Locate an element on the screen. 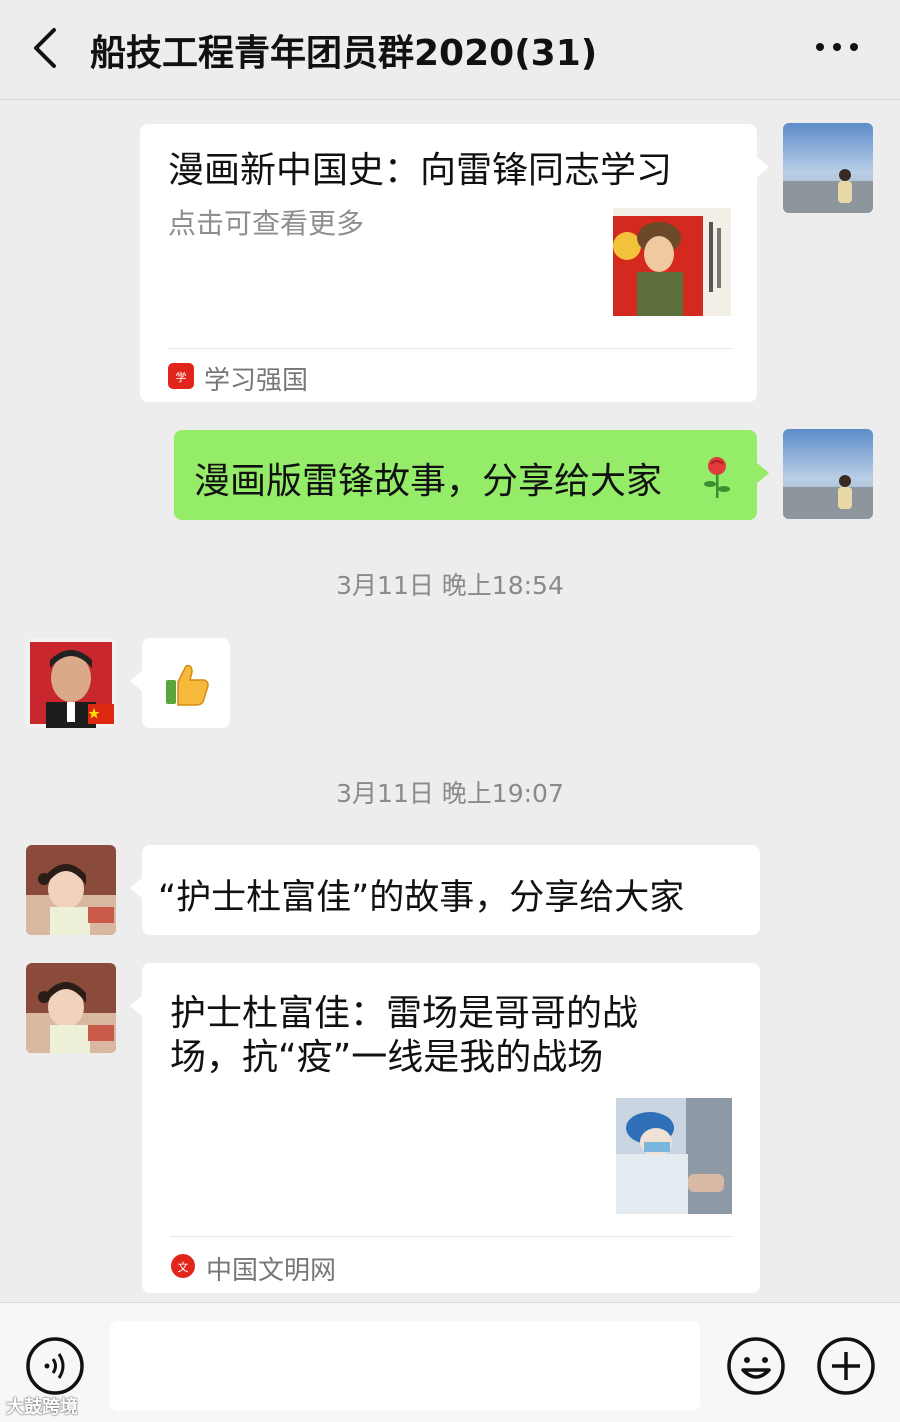 The width and height of the screenshot is (900, 1422). more-button is located at coordinates (837, 47).